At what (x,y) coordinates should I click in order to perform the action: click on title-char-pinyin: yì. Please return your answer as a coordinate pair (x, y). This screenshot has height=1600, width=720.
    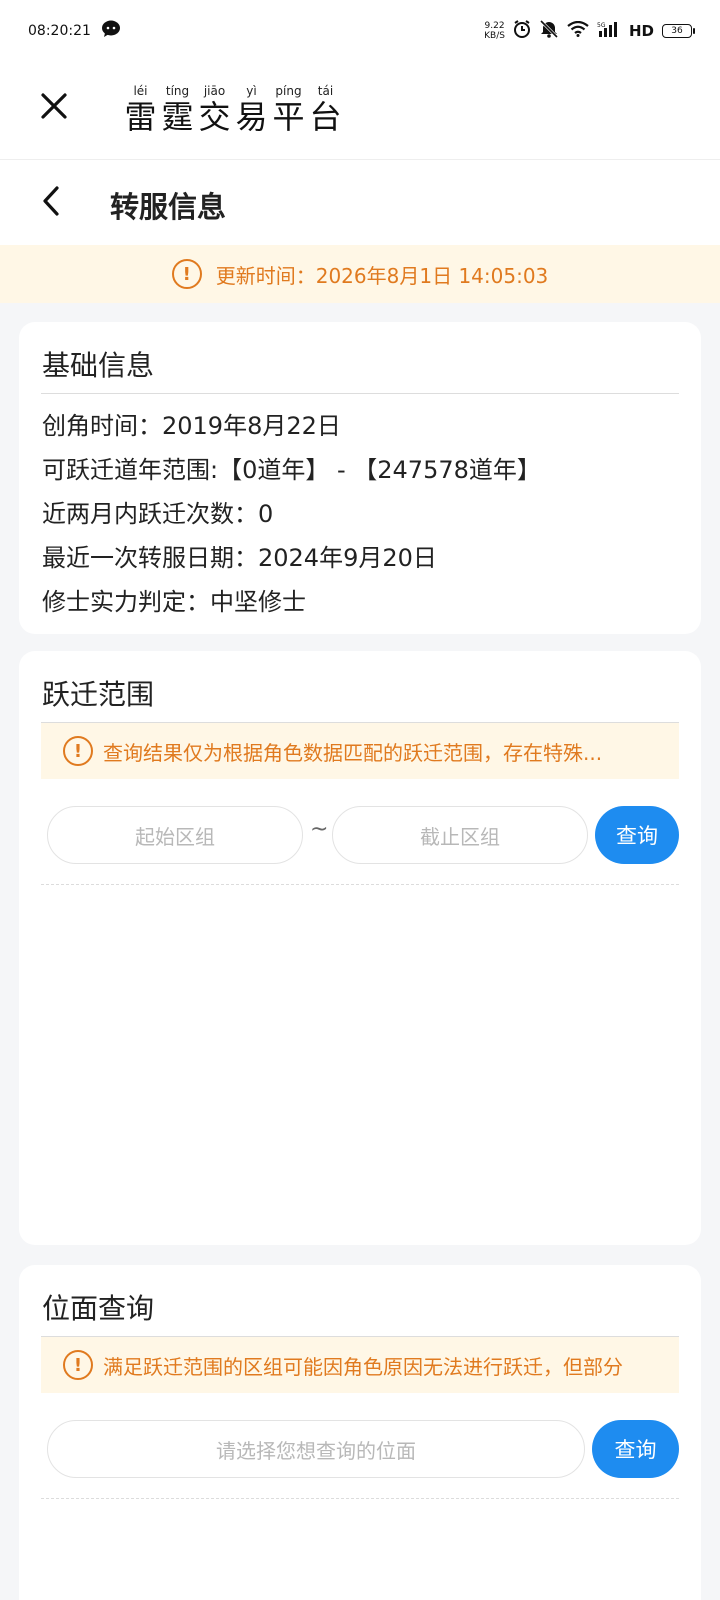
    Looking at the image, I should click on (251, 91).